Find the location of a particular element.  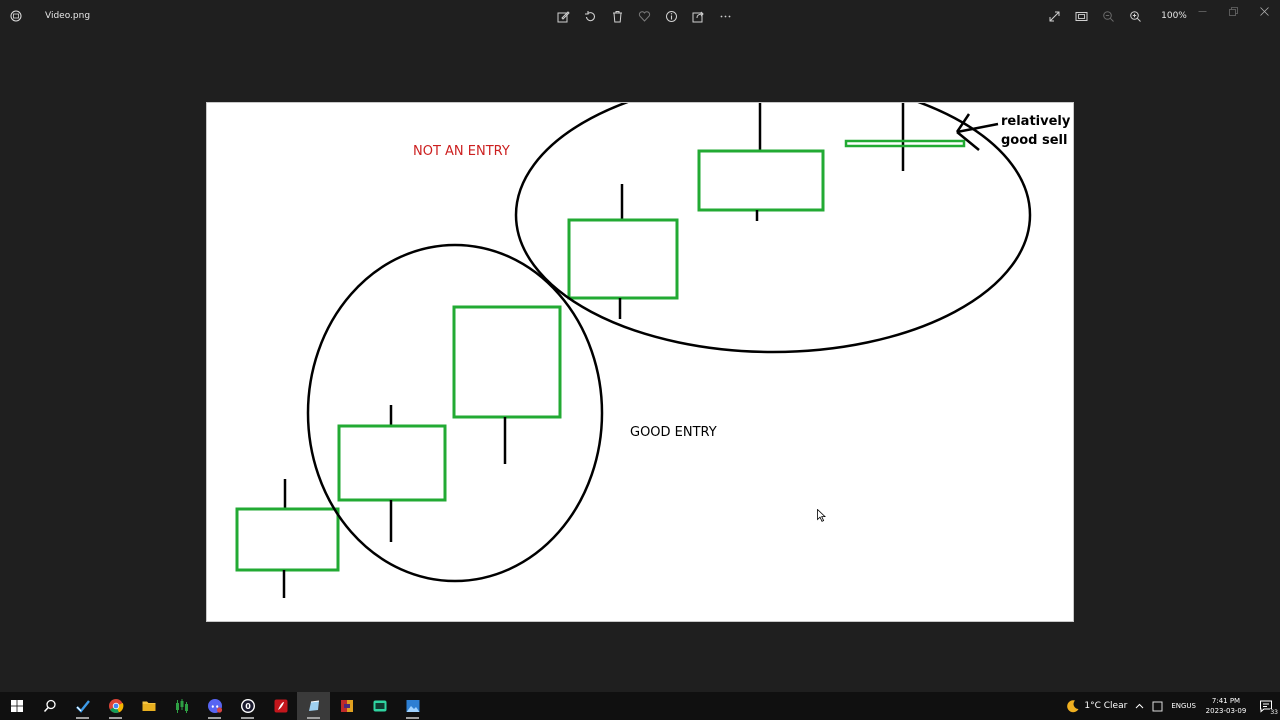

window-controls is located at coordinates (1233, 11).